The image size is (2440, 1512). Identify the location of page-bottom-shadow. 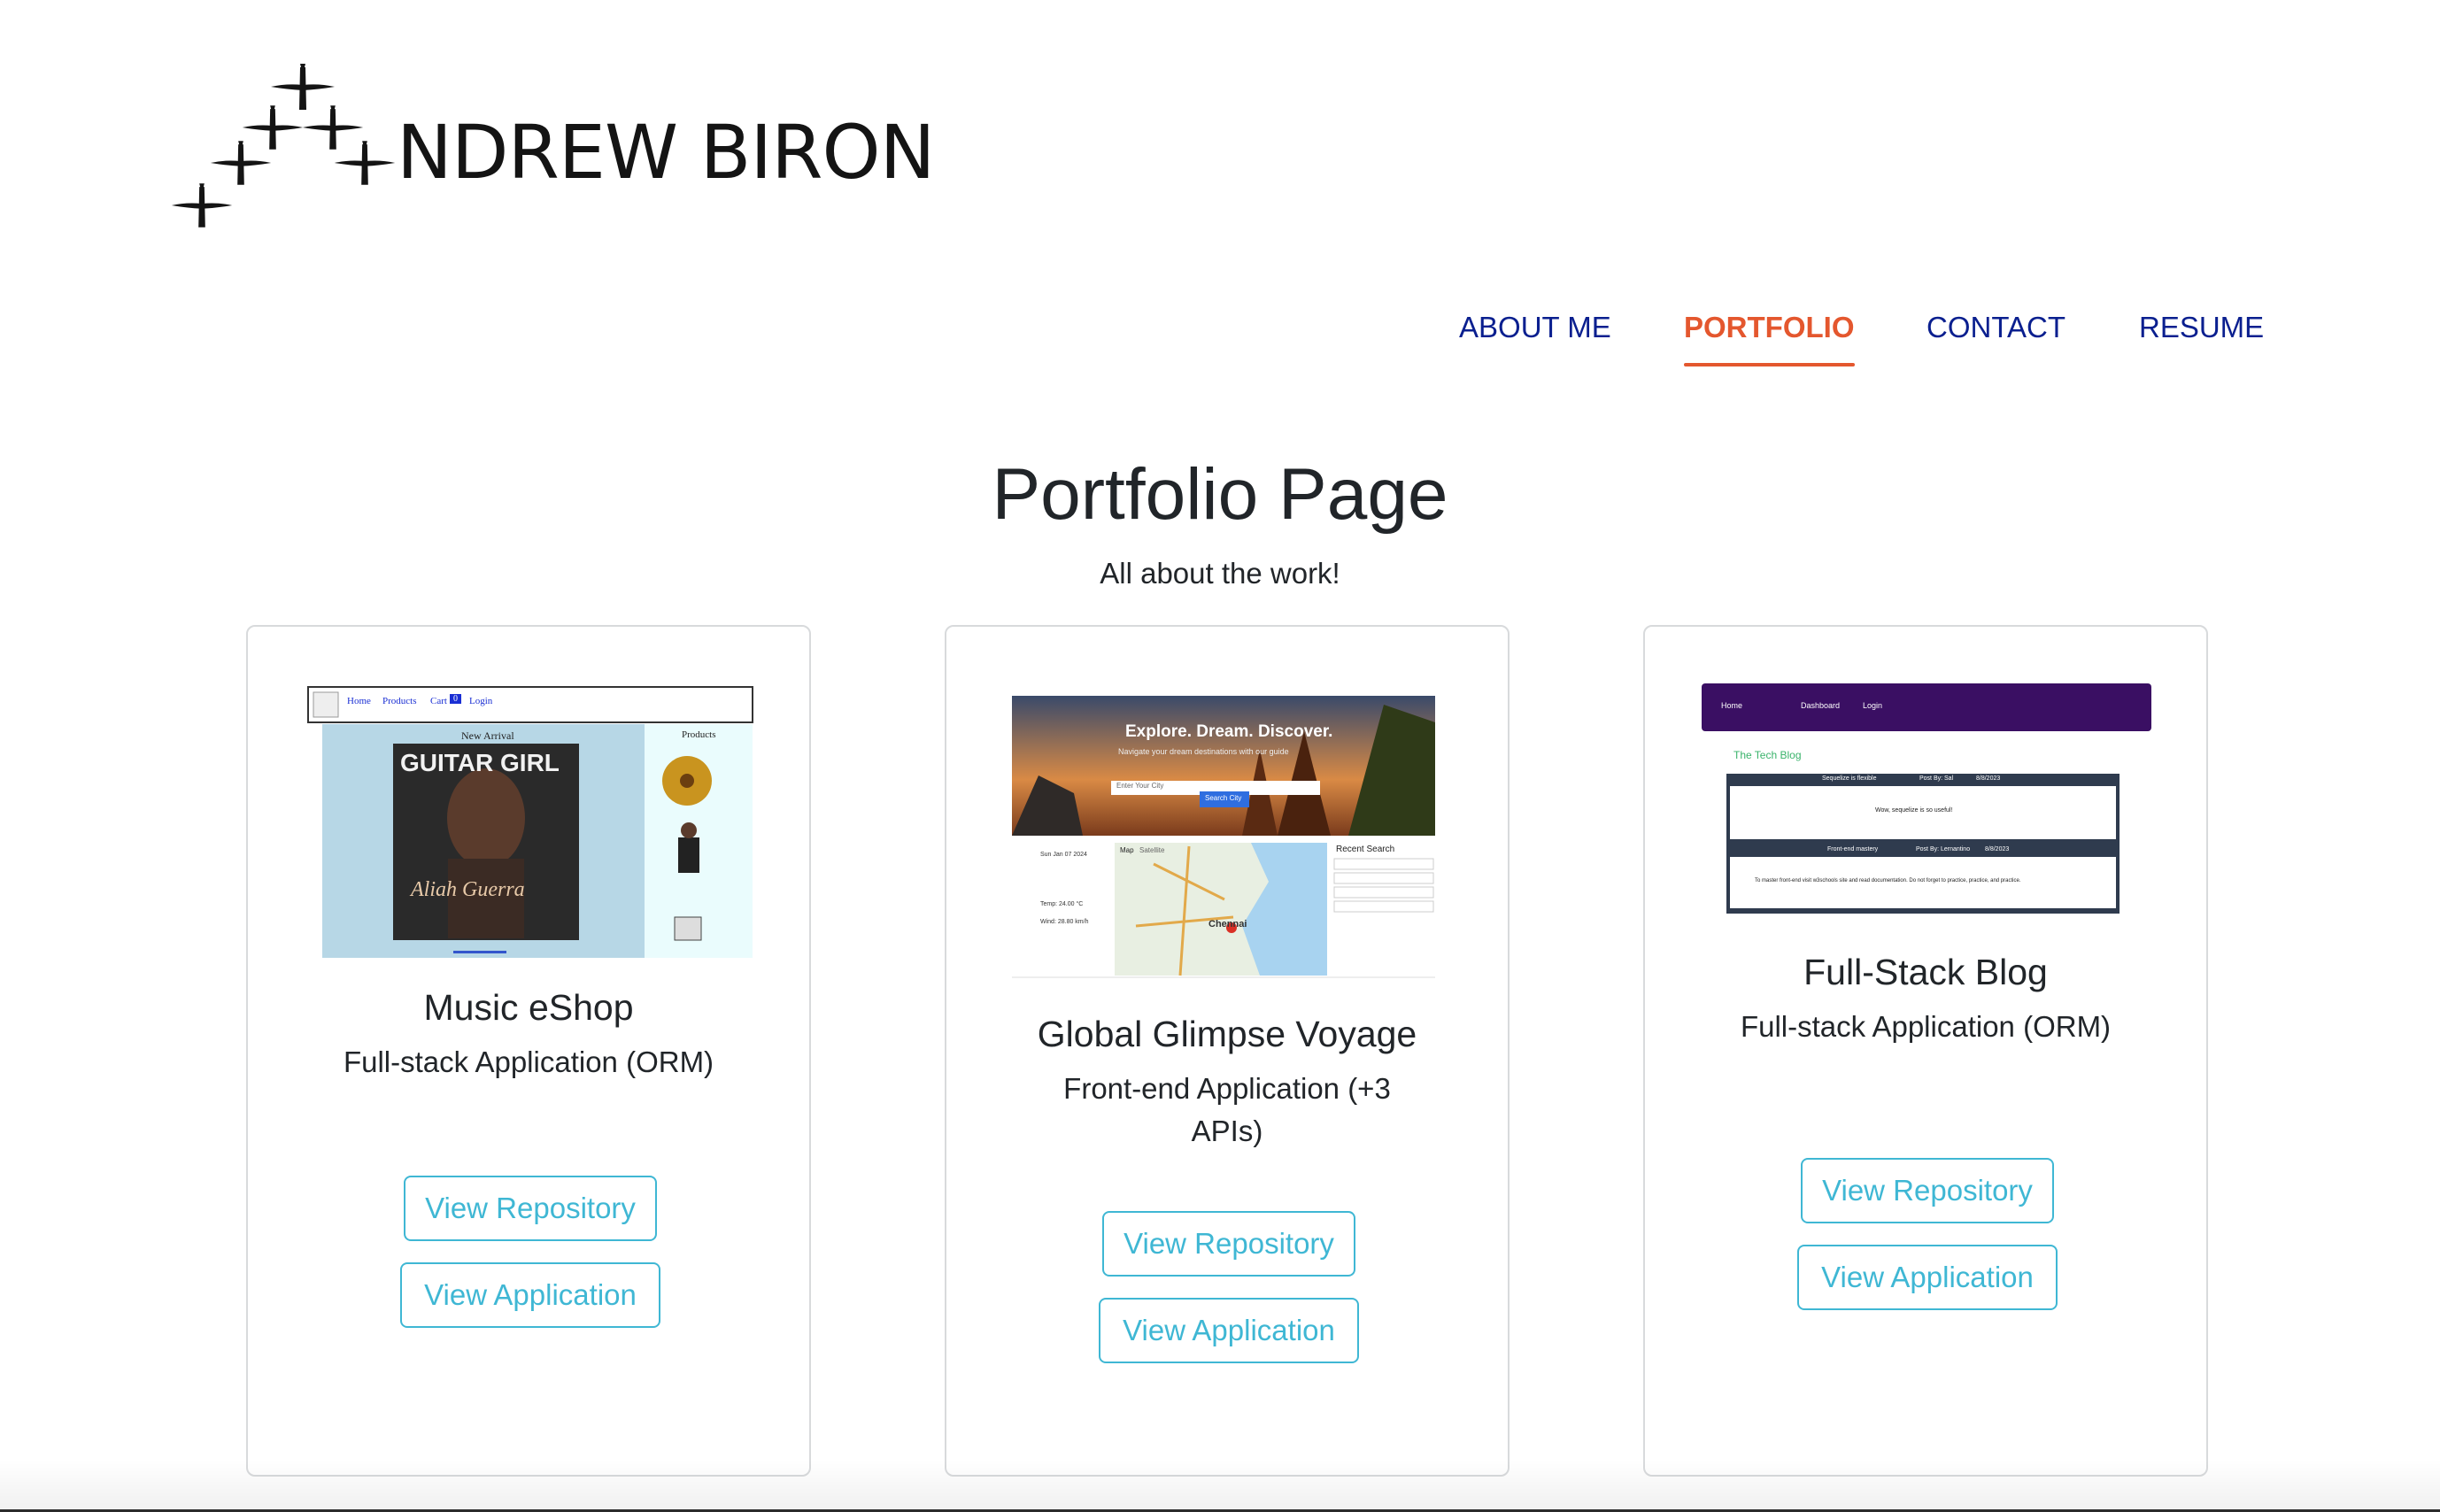
(1220, 1485).